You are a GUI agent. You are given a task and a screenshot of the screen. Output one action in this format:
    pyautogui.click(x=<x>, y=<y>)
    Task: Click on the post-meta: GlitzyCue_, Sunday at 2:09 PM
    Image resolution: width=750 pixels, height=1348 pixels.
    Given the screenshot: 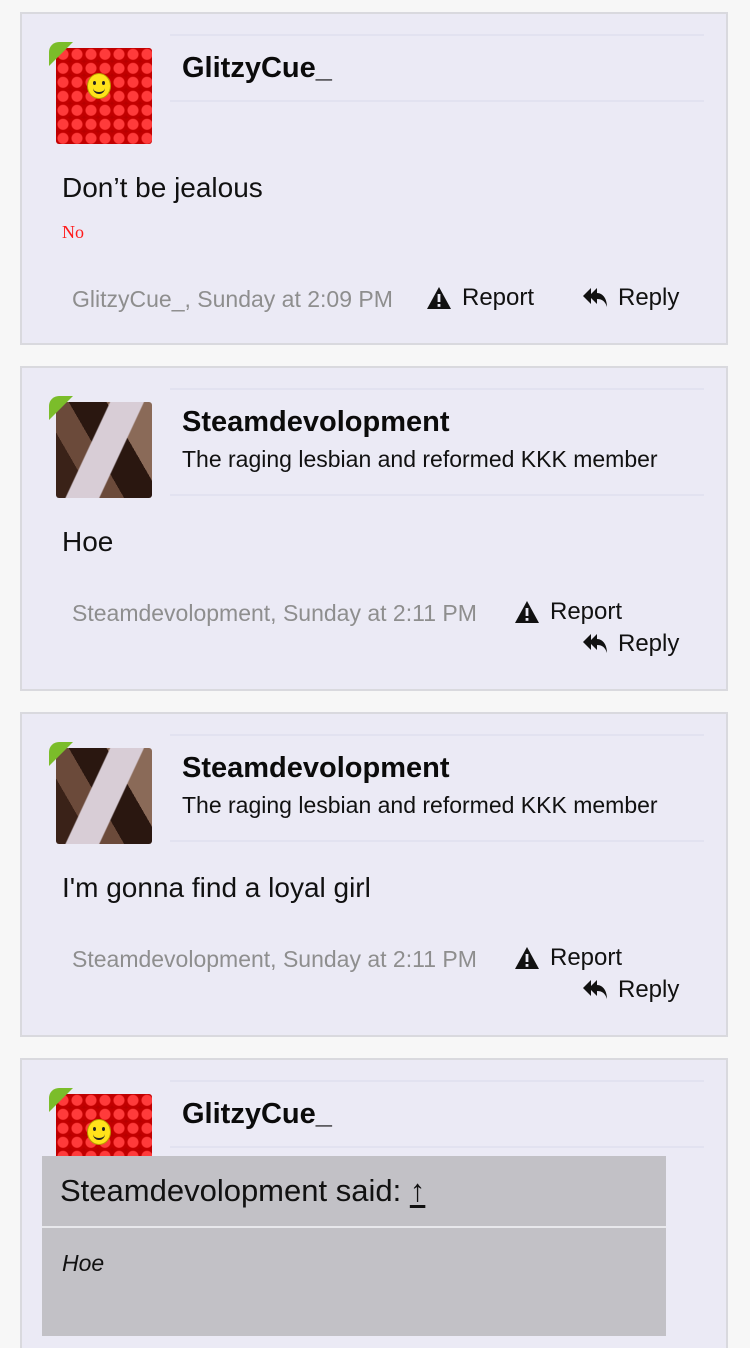 What is the action you would take?
    pyautogui.click(x=232, y=299)
    